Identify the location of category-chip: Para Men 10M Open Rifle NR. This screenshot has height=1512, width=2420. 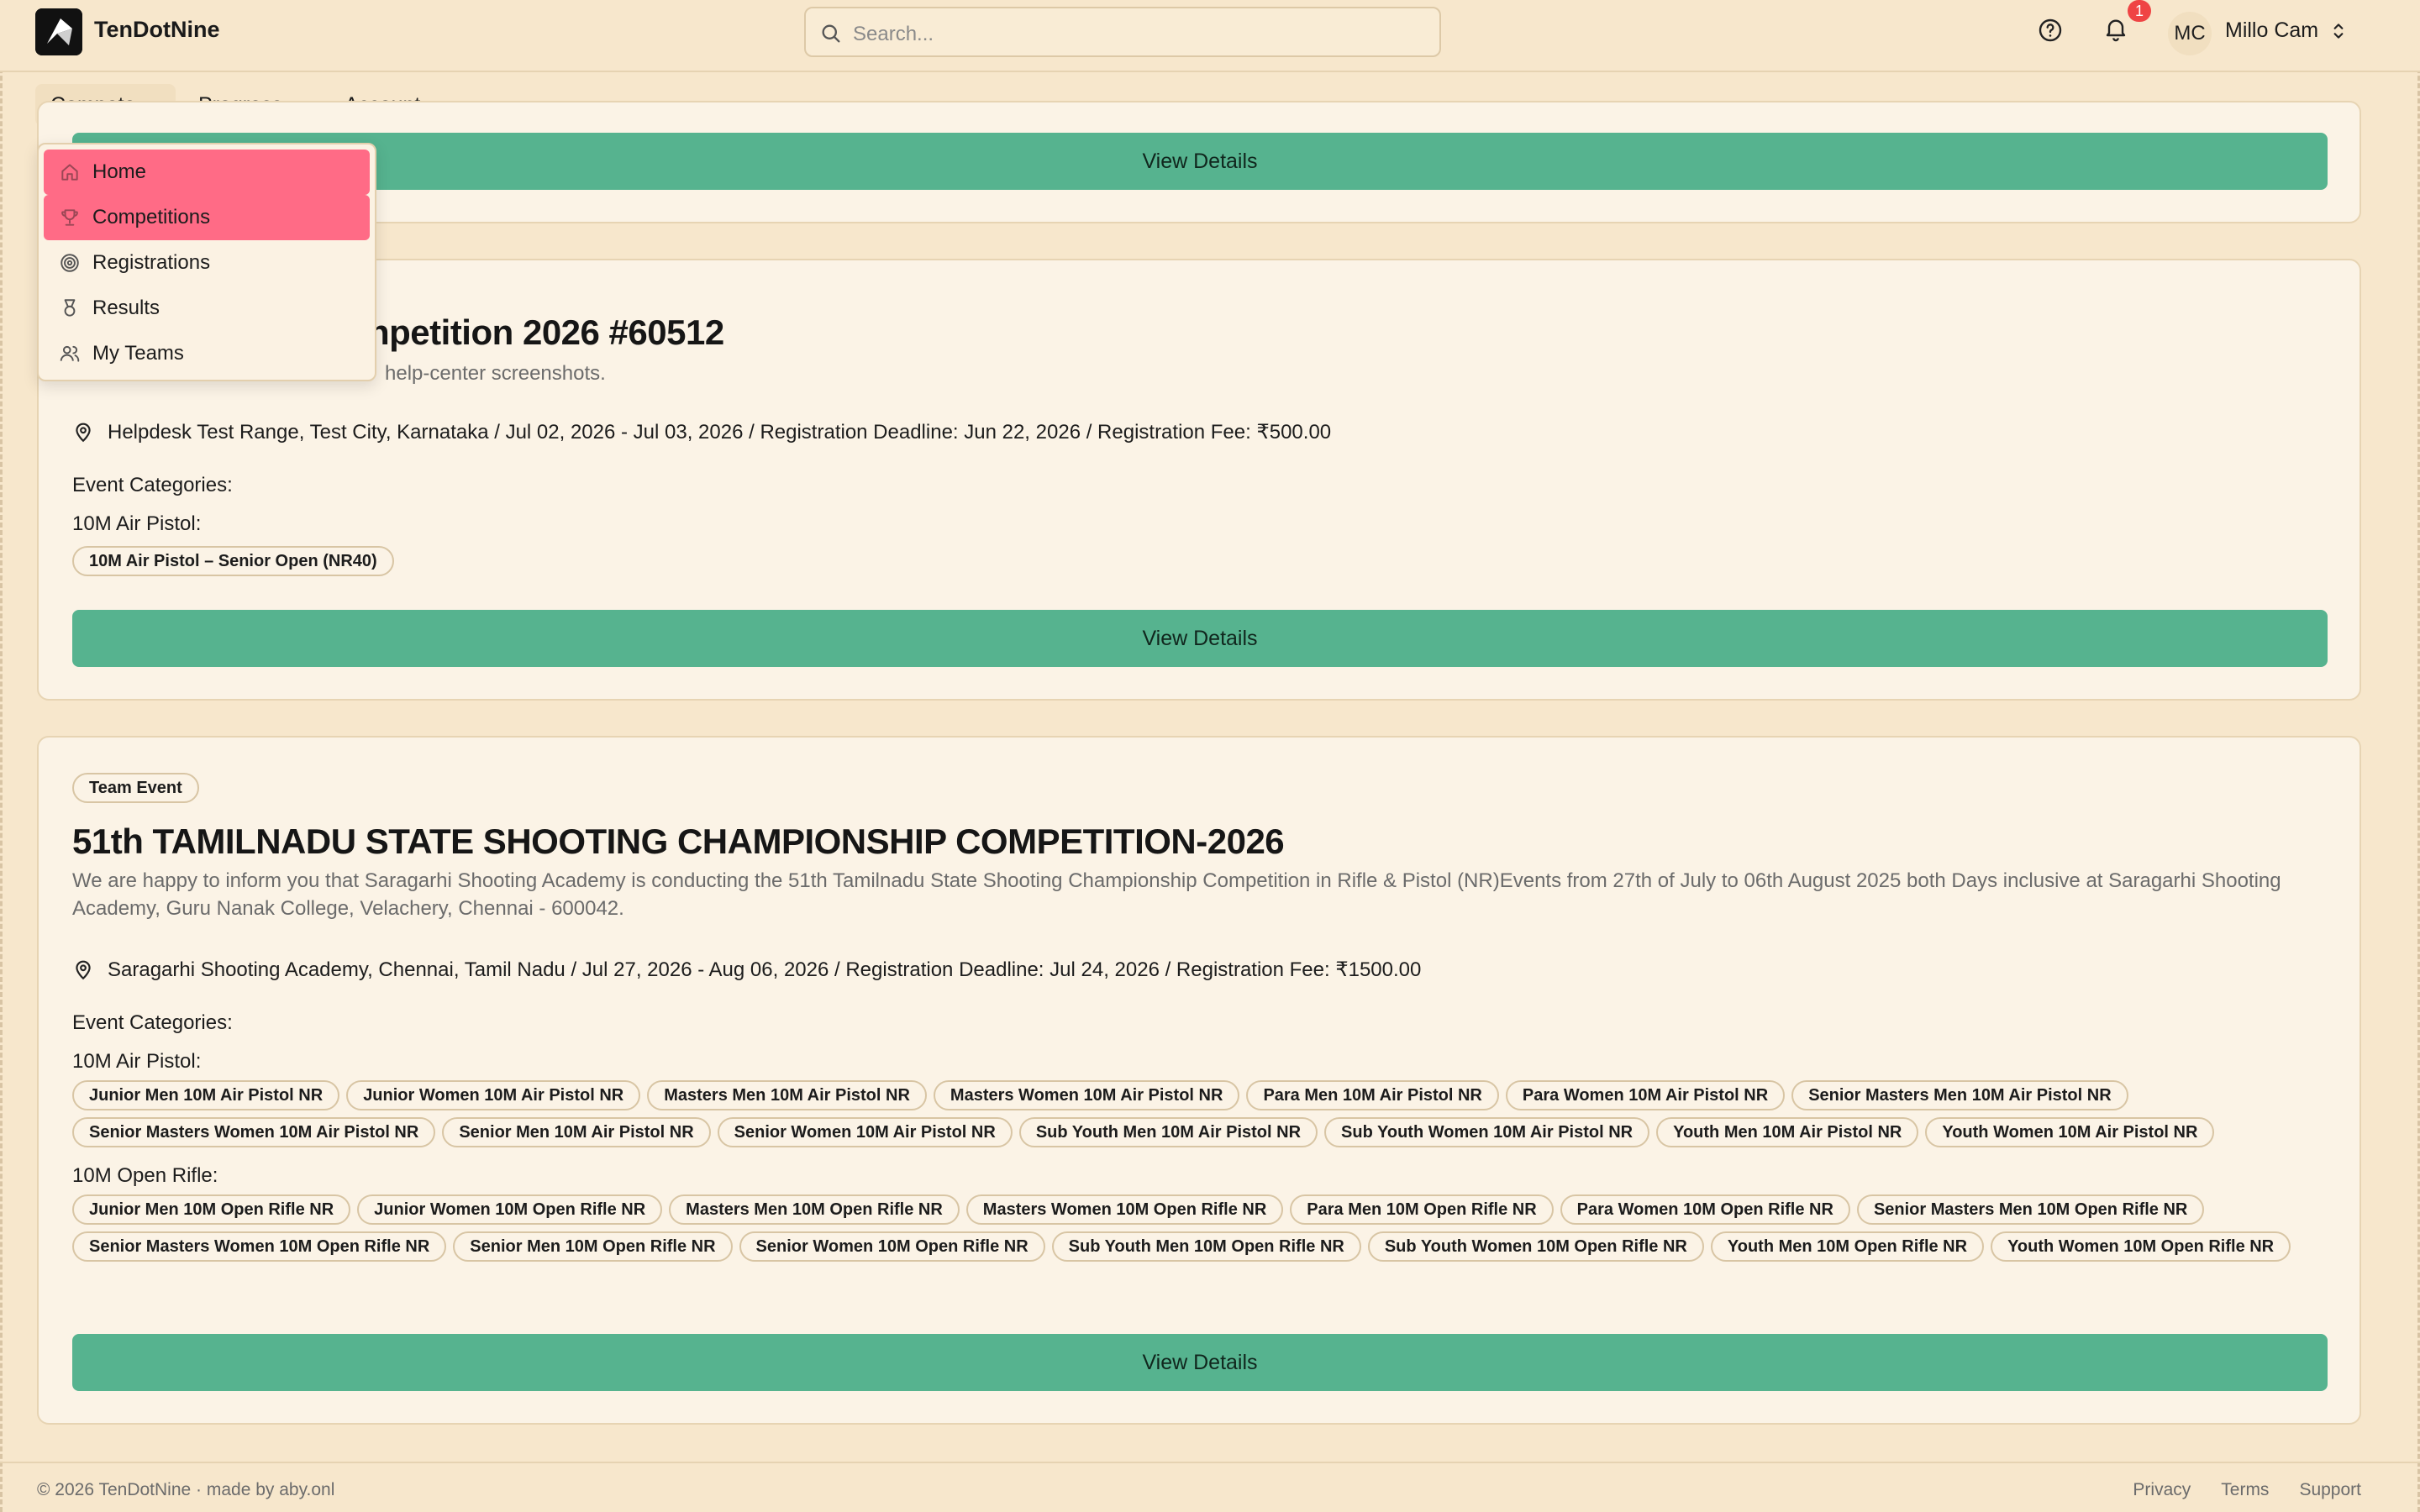
(1422, 1209).